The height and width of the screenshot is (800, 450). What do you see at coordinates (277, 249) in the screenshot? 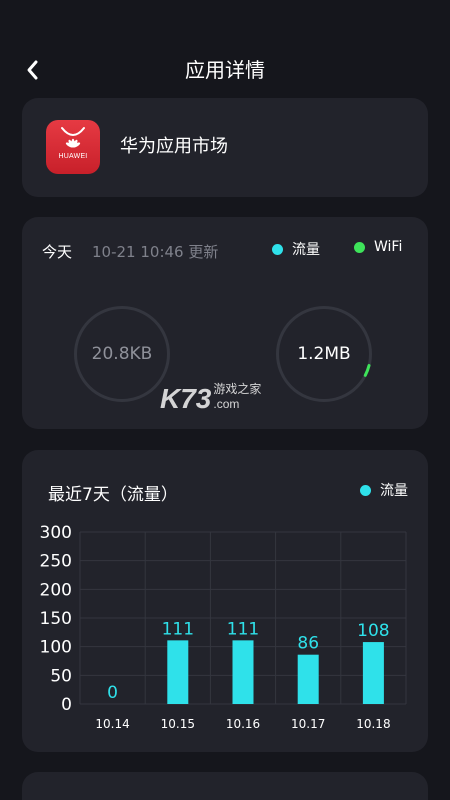
I see `flow-dot-icon` at bounding box center [277, 249].